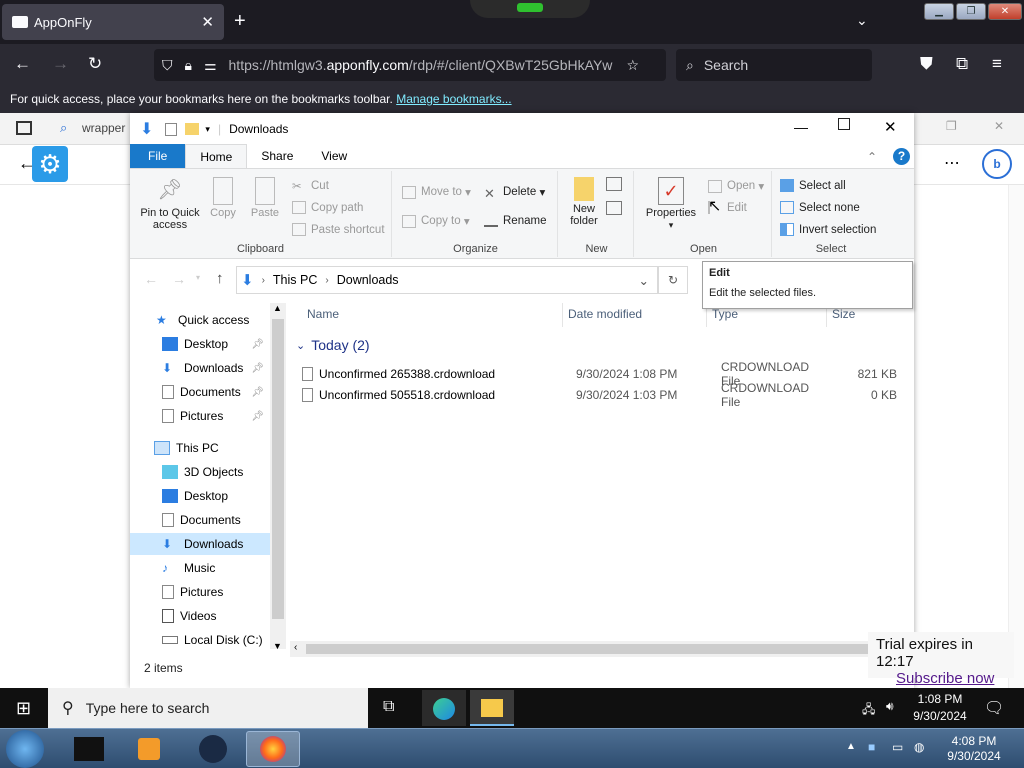  I want to click on column-type: Type, so click(725, 314).